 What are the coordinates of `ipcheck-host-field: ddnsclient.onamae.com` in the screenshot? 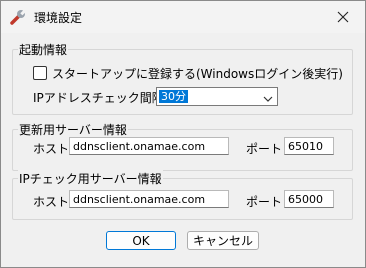 It's located at (149, 199).